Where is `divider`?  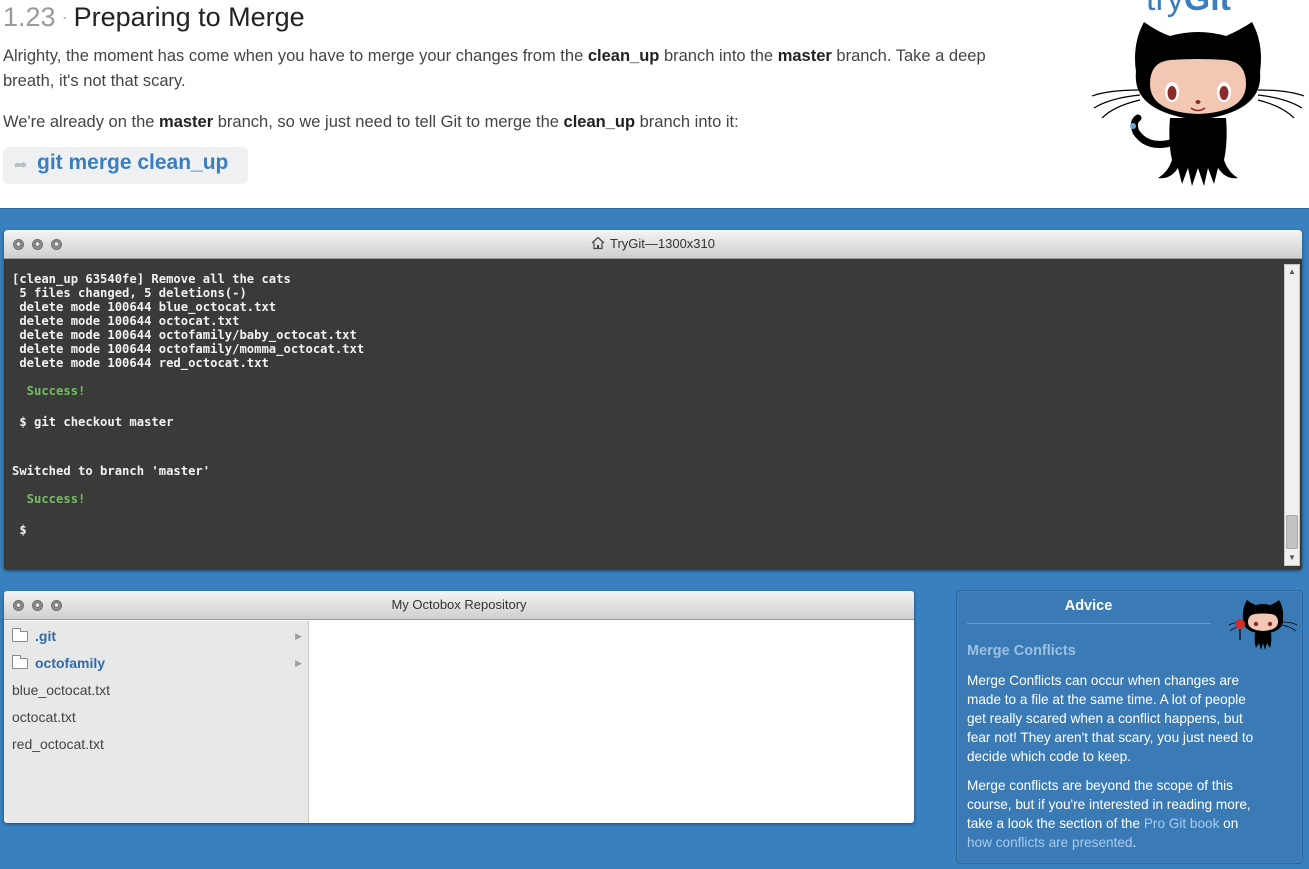
divider is located at coordinates (1089, 623).